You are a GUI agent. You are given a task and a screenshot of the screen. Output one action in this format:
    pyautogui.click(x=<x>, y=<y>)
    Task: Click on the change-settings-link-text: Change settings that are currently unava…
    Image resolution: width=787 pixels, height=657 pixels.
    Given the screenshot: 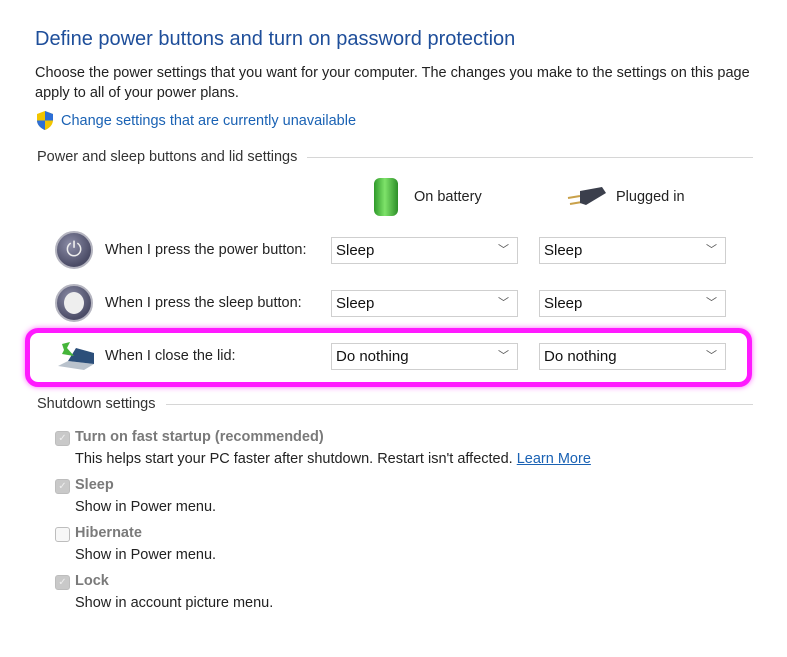 What is the action you would take?
    pyautogui.click(x=208, y=121)
    